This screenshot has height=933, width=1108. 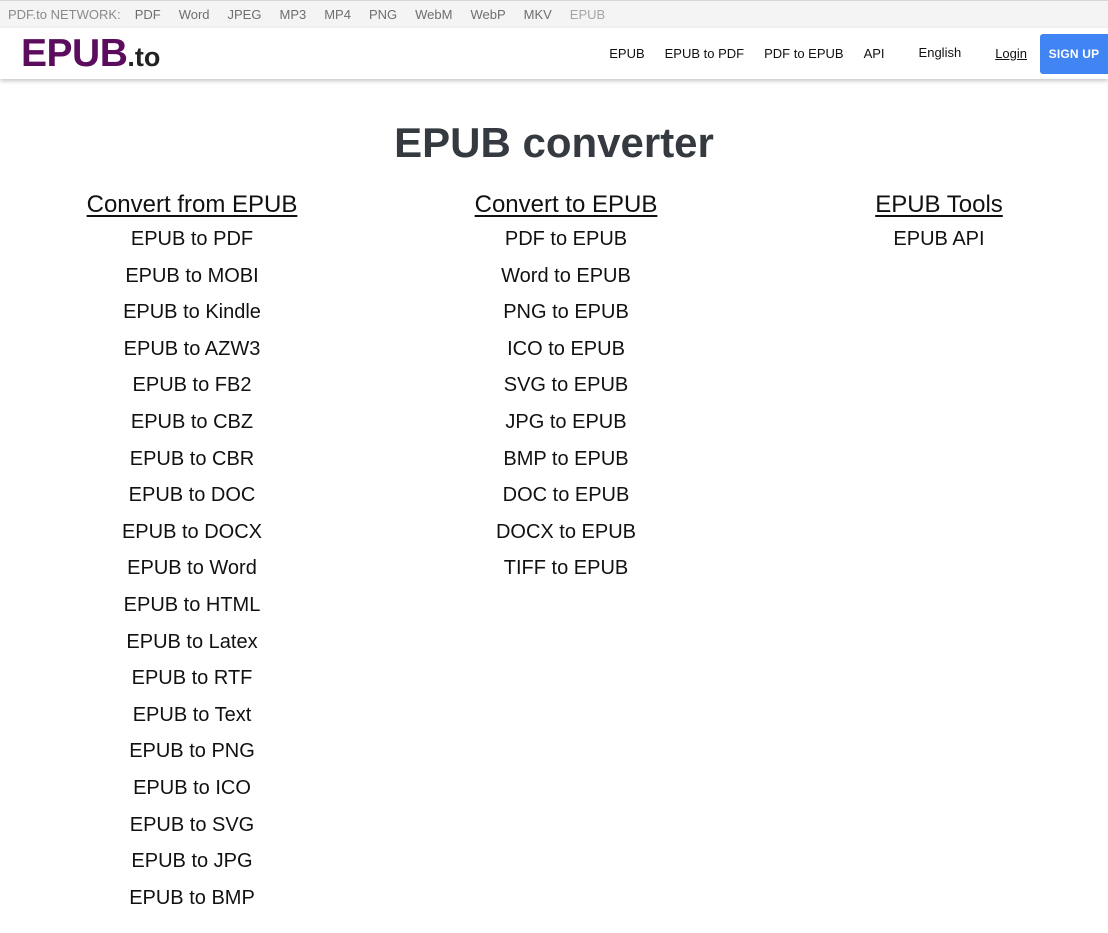 What do you see at coordinates (192, 495) in the screenshot?
I see `converter-link: EPUB to DOC` at bounding box center [192, 495].